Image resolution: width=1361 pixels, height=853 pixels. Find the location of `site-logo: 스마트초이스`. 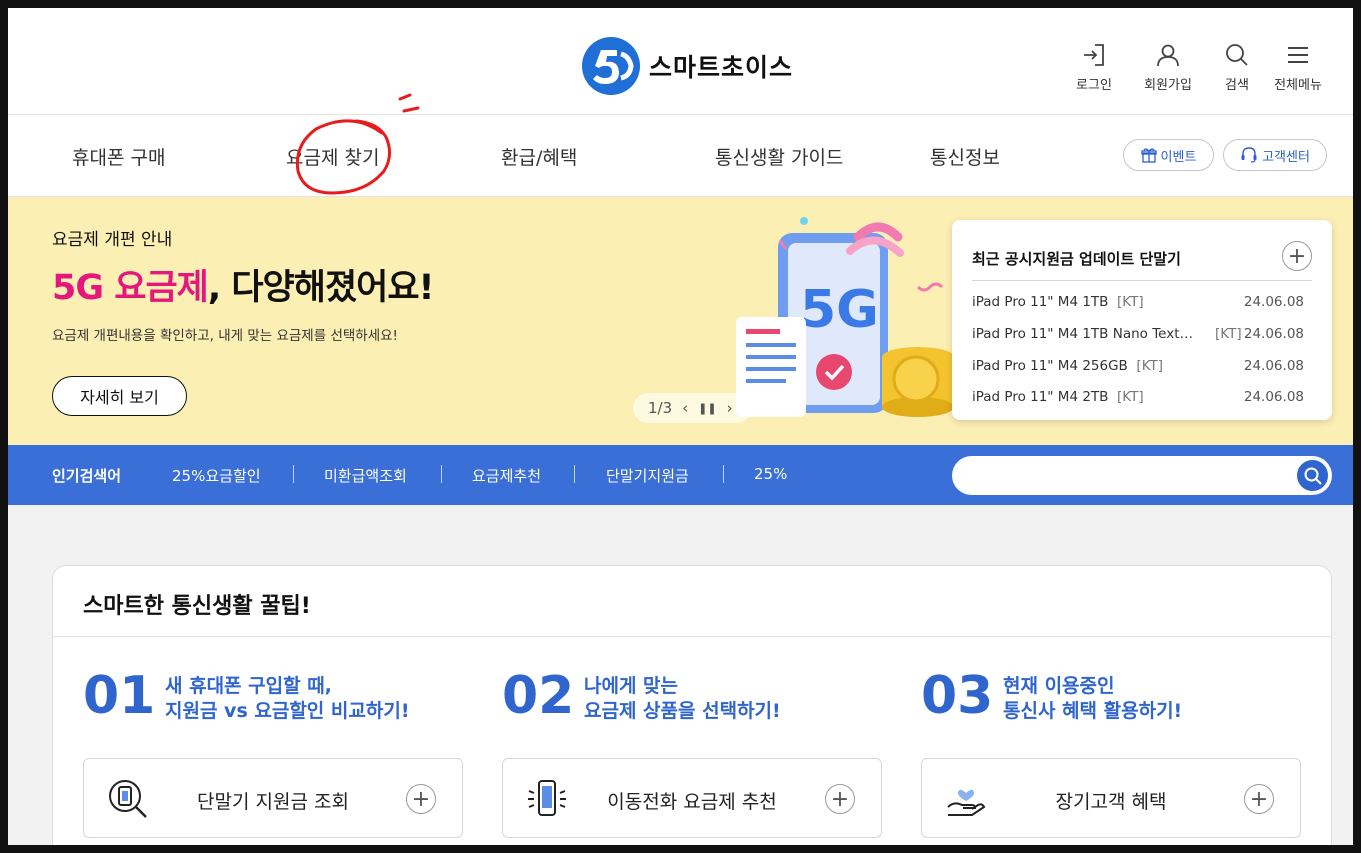

site-logo: 스마트초이스 is located at coordinates (687, 66).